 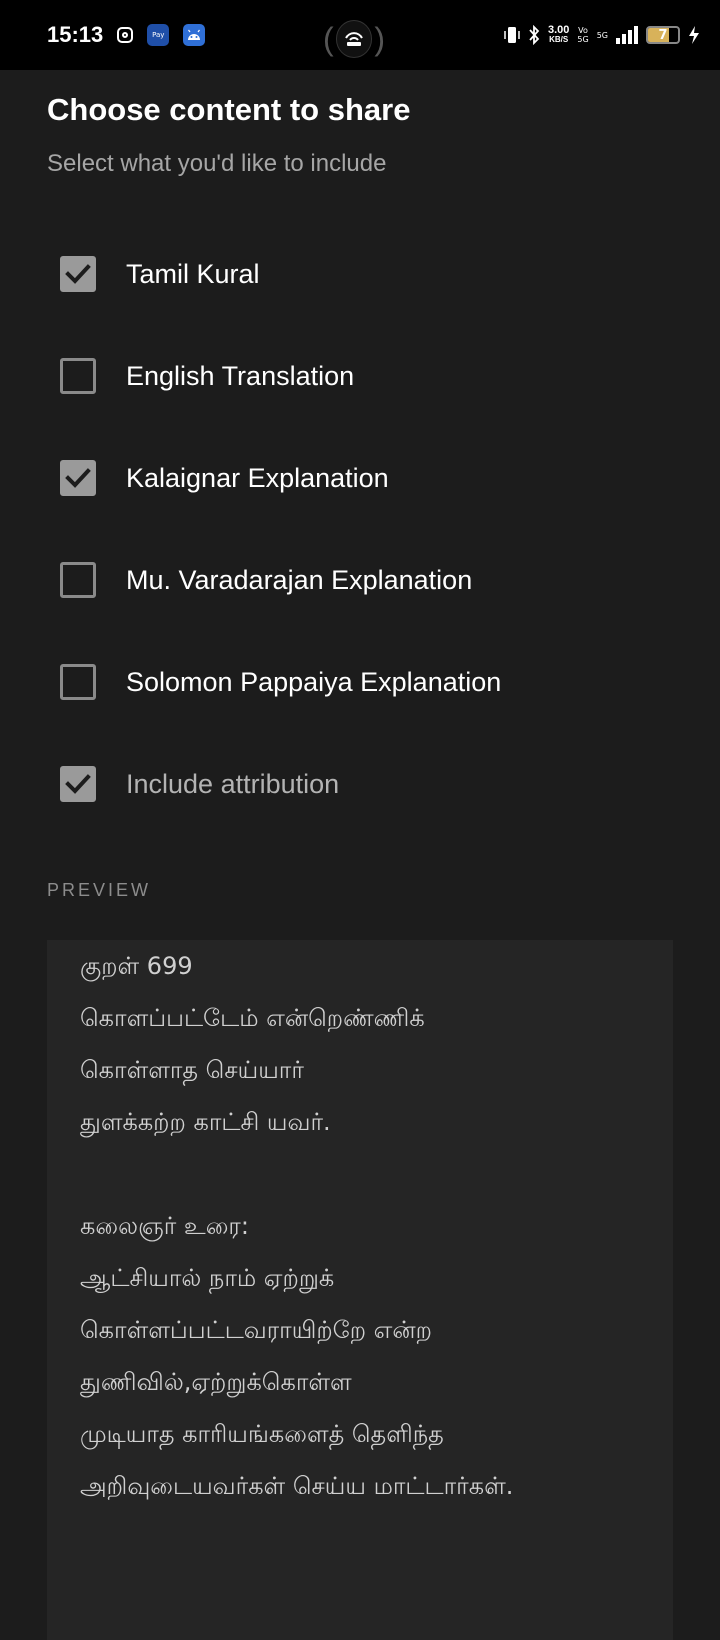 I want to click on option-include-attribution: Include attribution, so click(x=360, y=784).